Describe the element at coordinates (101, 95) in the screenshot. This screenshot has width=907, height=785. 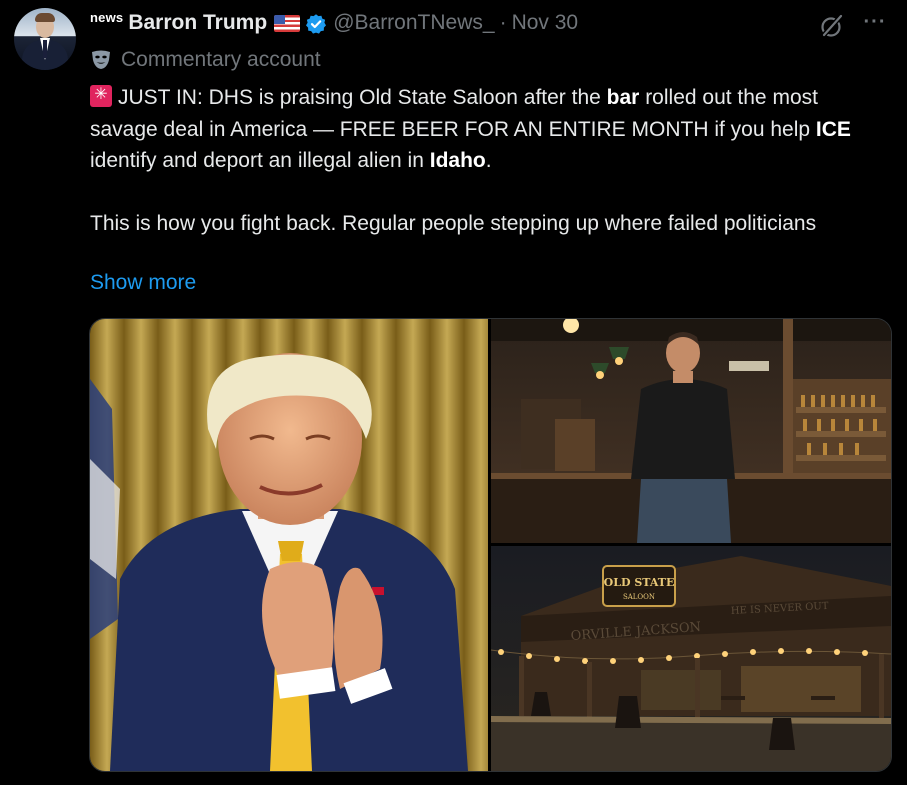
I see `rotating-light-icon` at that location.